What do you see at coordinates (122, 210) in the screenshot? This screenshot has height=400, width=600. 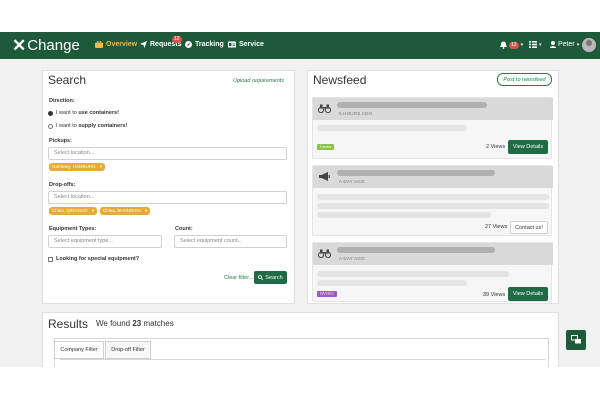 I see `dropoff-chip-label: China, SHANGHAI` at bounding box center [122, 210].